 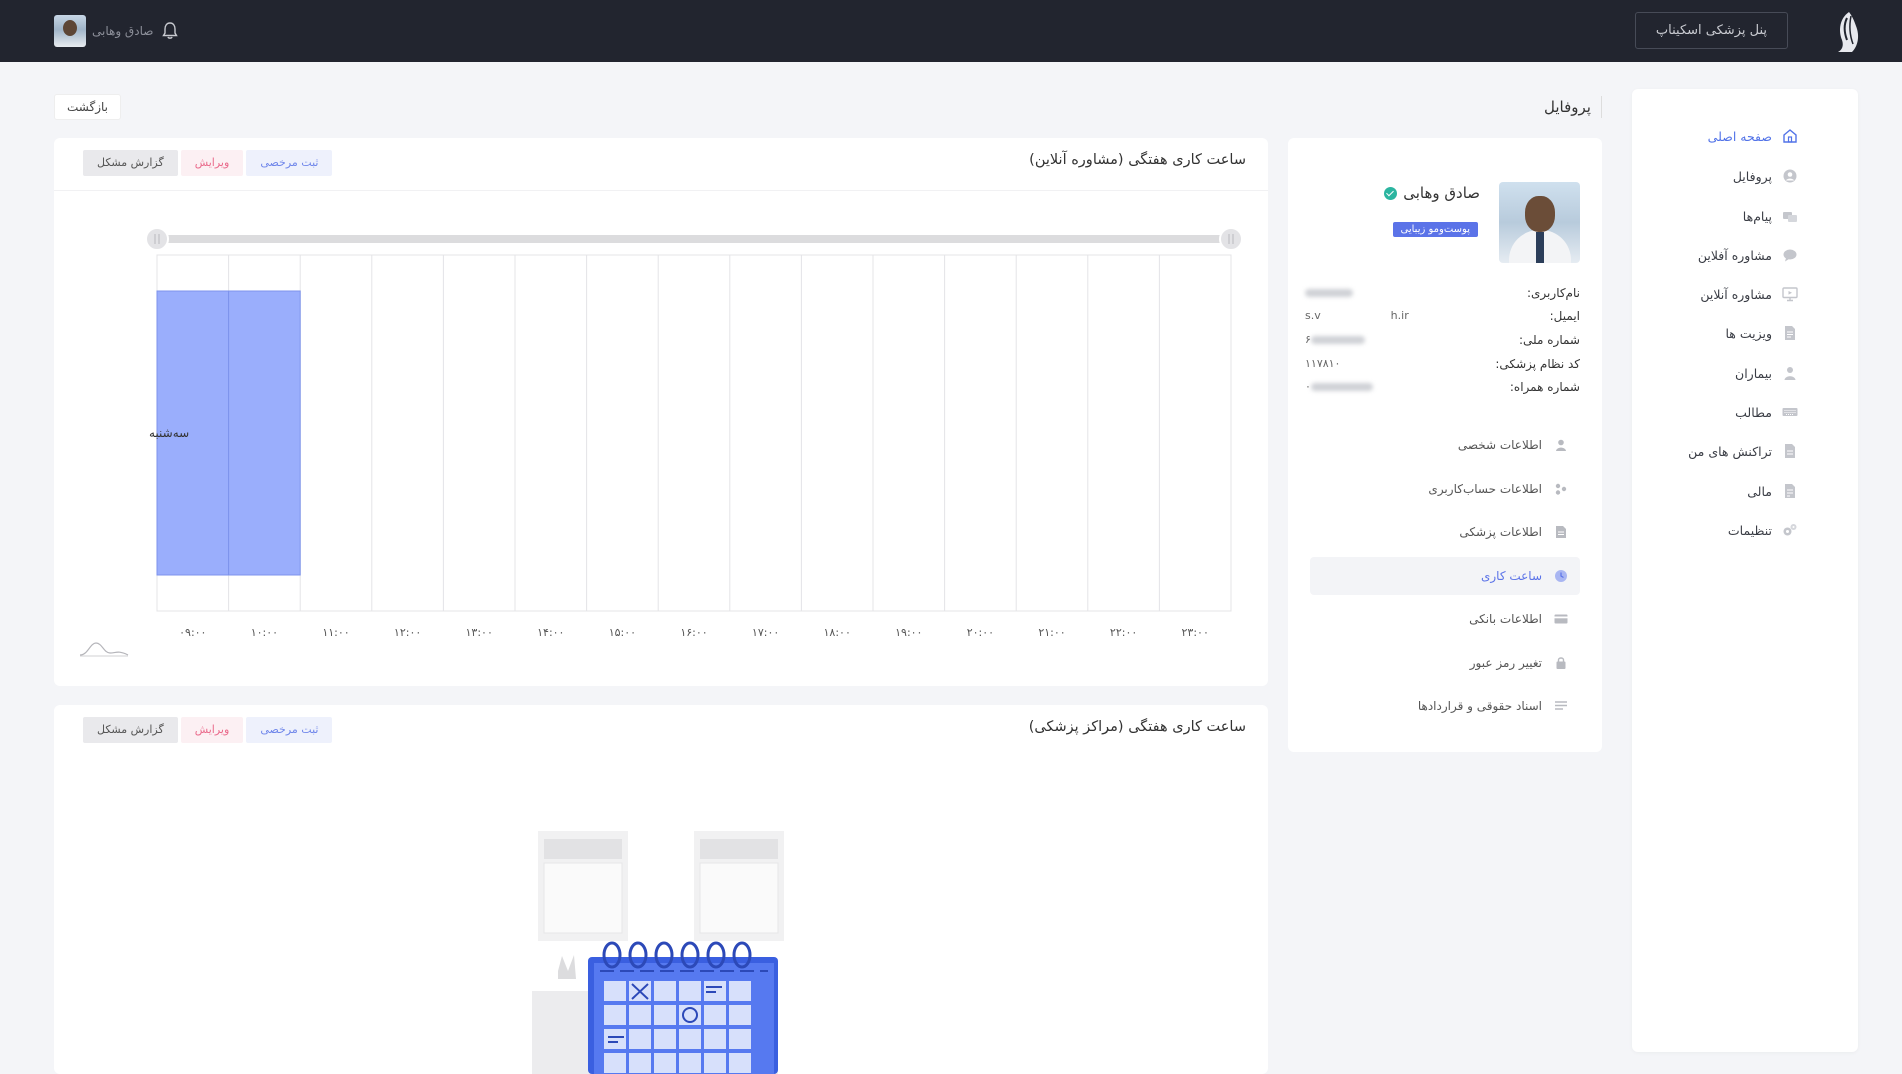 What do you see at coordinates (170, 31) in the screenshot?
I see `bell-icon` at bounding box center [170, 31].